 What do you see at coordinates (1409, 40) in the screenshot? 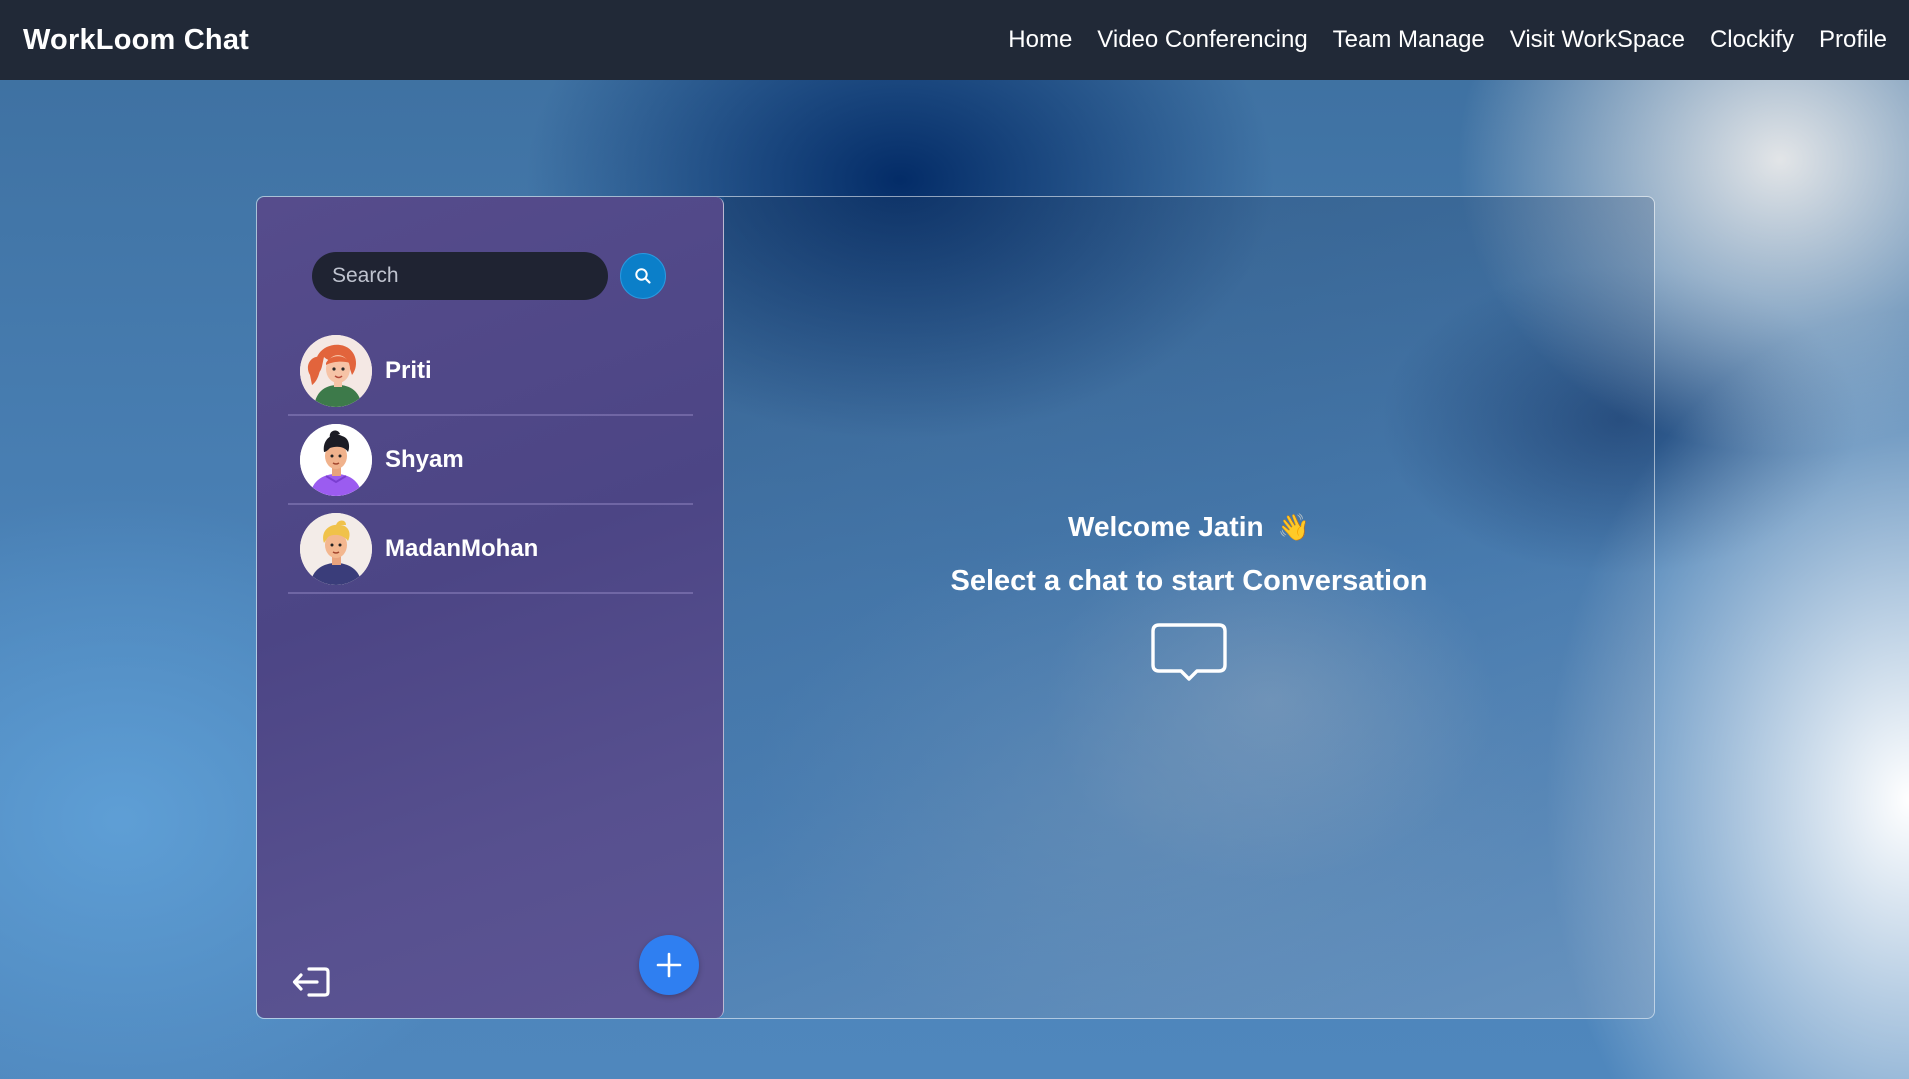
I see `nav-link-team-manage: Team Manage` at bounding box center [1409, 40].